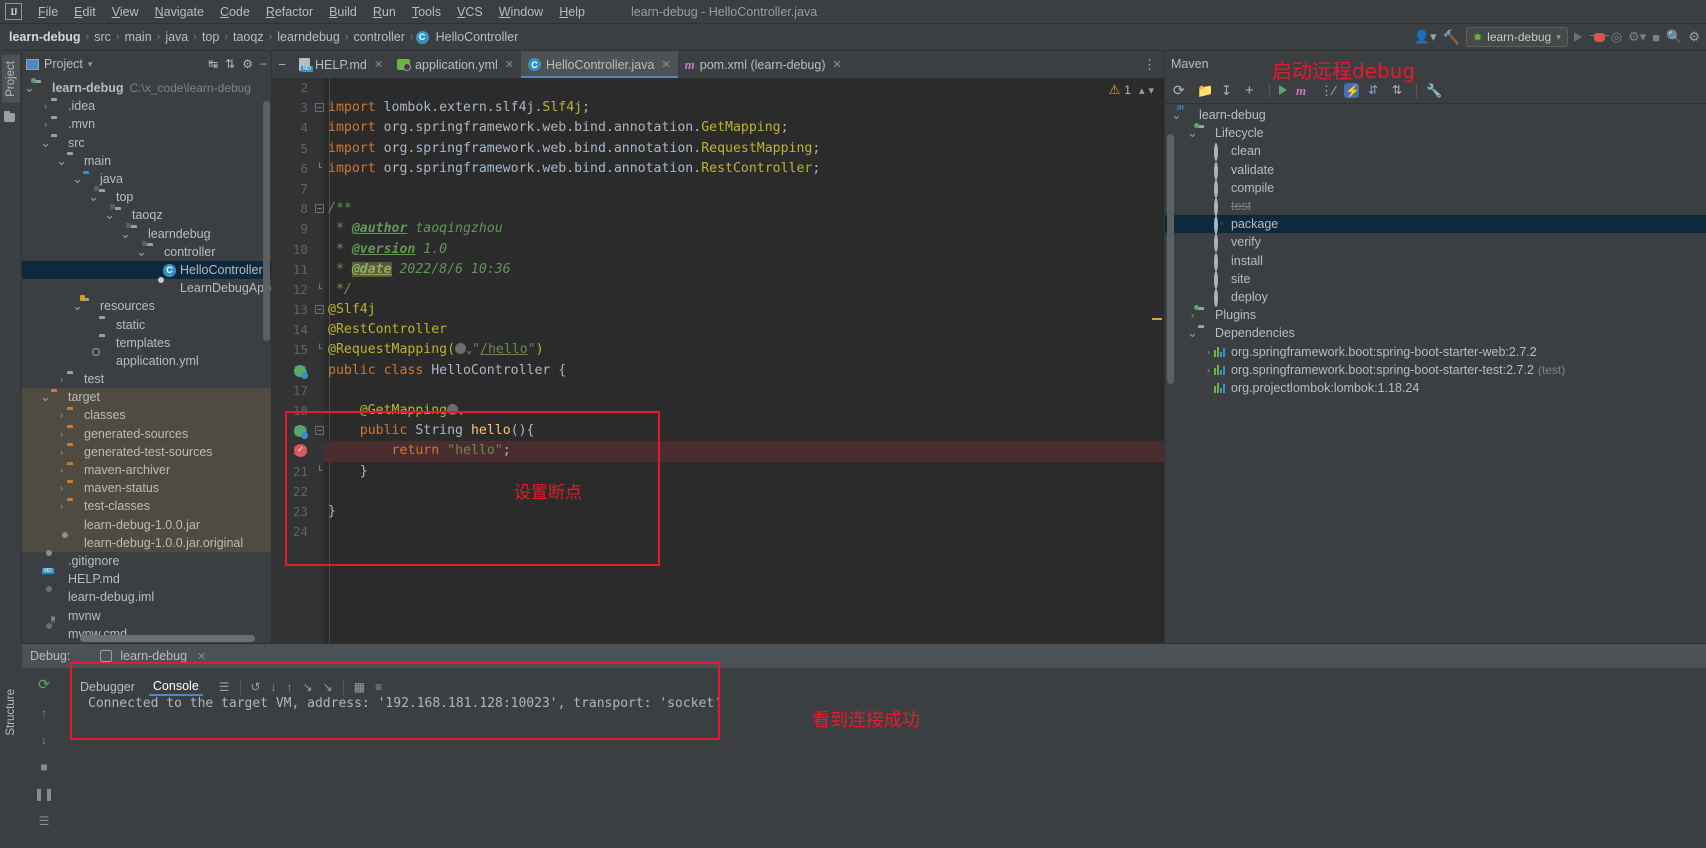 This screenshot has width=1706, height=848. Describe the element at coordinates (290, 687) in the screenshot. I see `step-out-icon: ↑` at that location.